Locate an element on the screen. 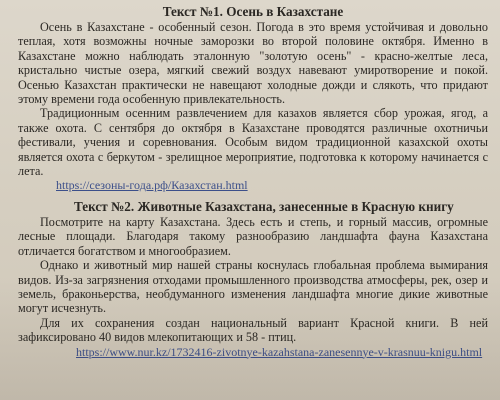 The image size is (500, 400). section1-source-link: https://сезоны-года.рф/Казахстан.html is located at coordinates (253, 185).